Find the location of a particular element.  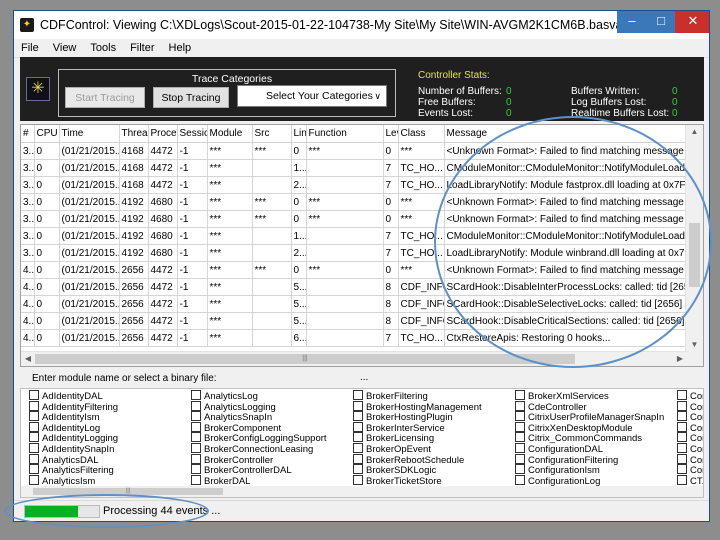

column-header-session-id: Session ID is located at coordinates (192, 134).